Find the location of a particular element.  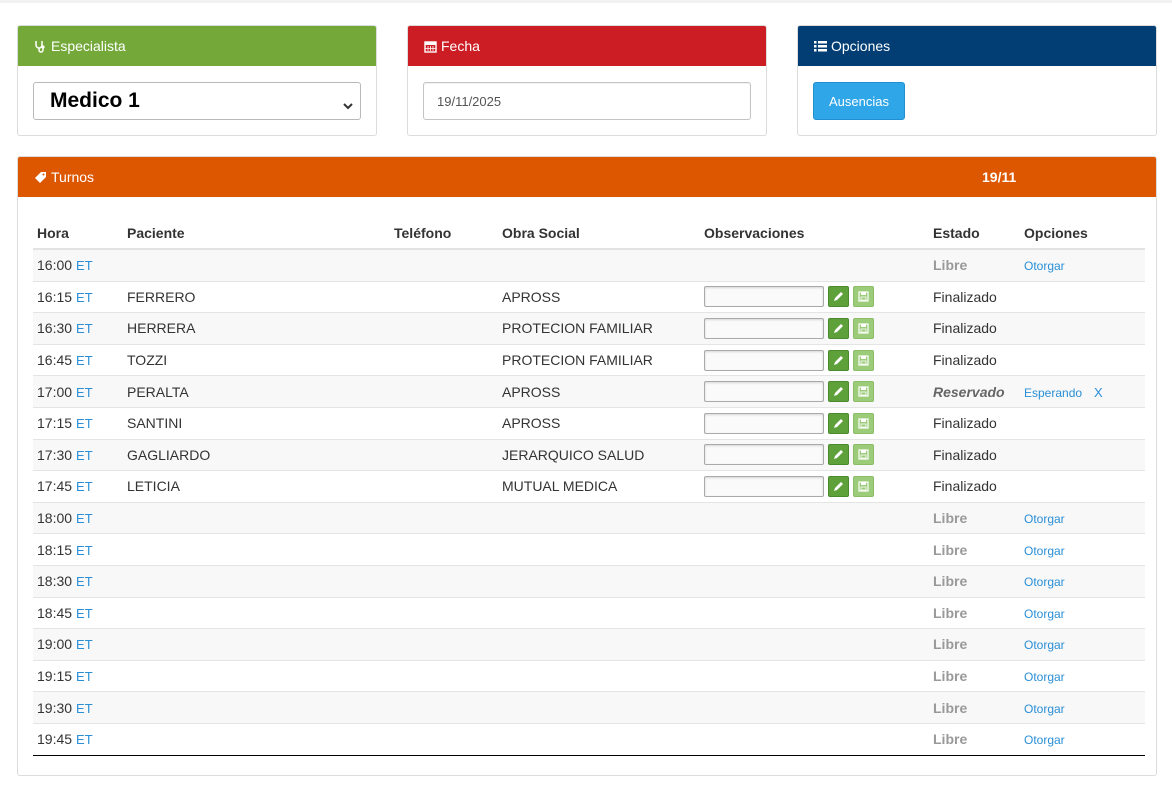

cell-obra-social: APROSS is located at coordinates (599, 296).